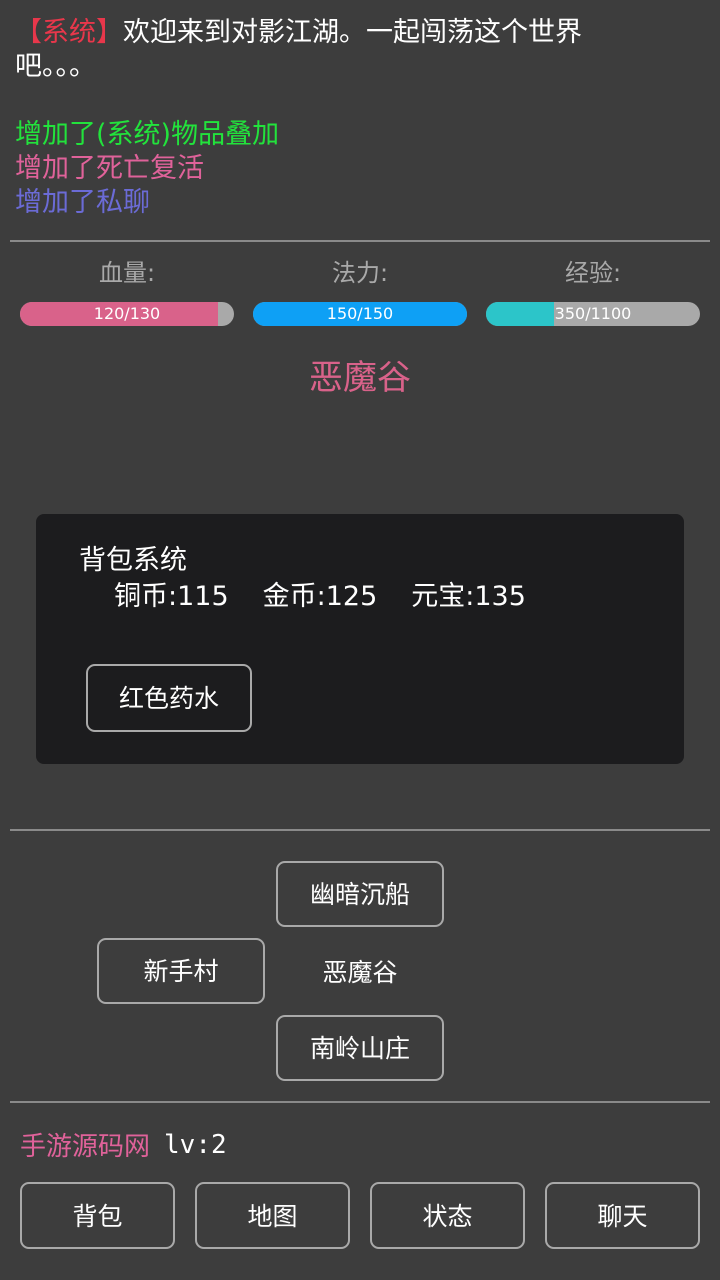 Image resolution: width=720 pixels, height=1280 pixels. What do you see at coordinates (133, 560) in the screenshot?
I see `bag-title: 背包系统` at bounding box center [133, 560].